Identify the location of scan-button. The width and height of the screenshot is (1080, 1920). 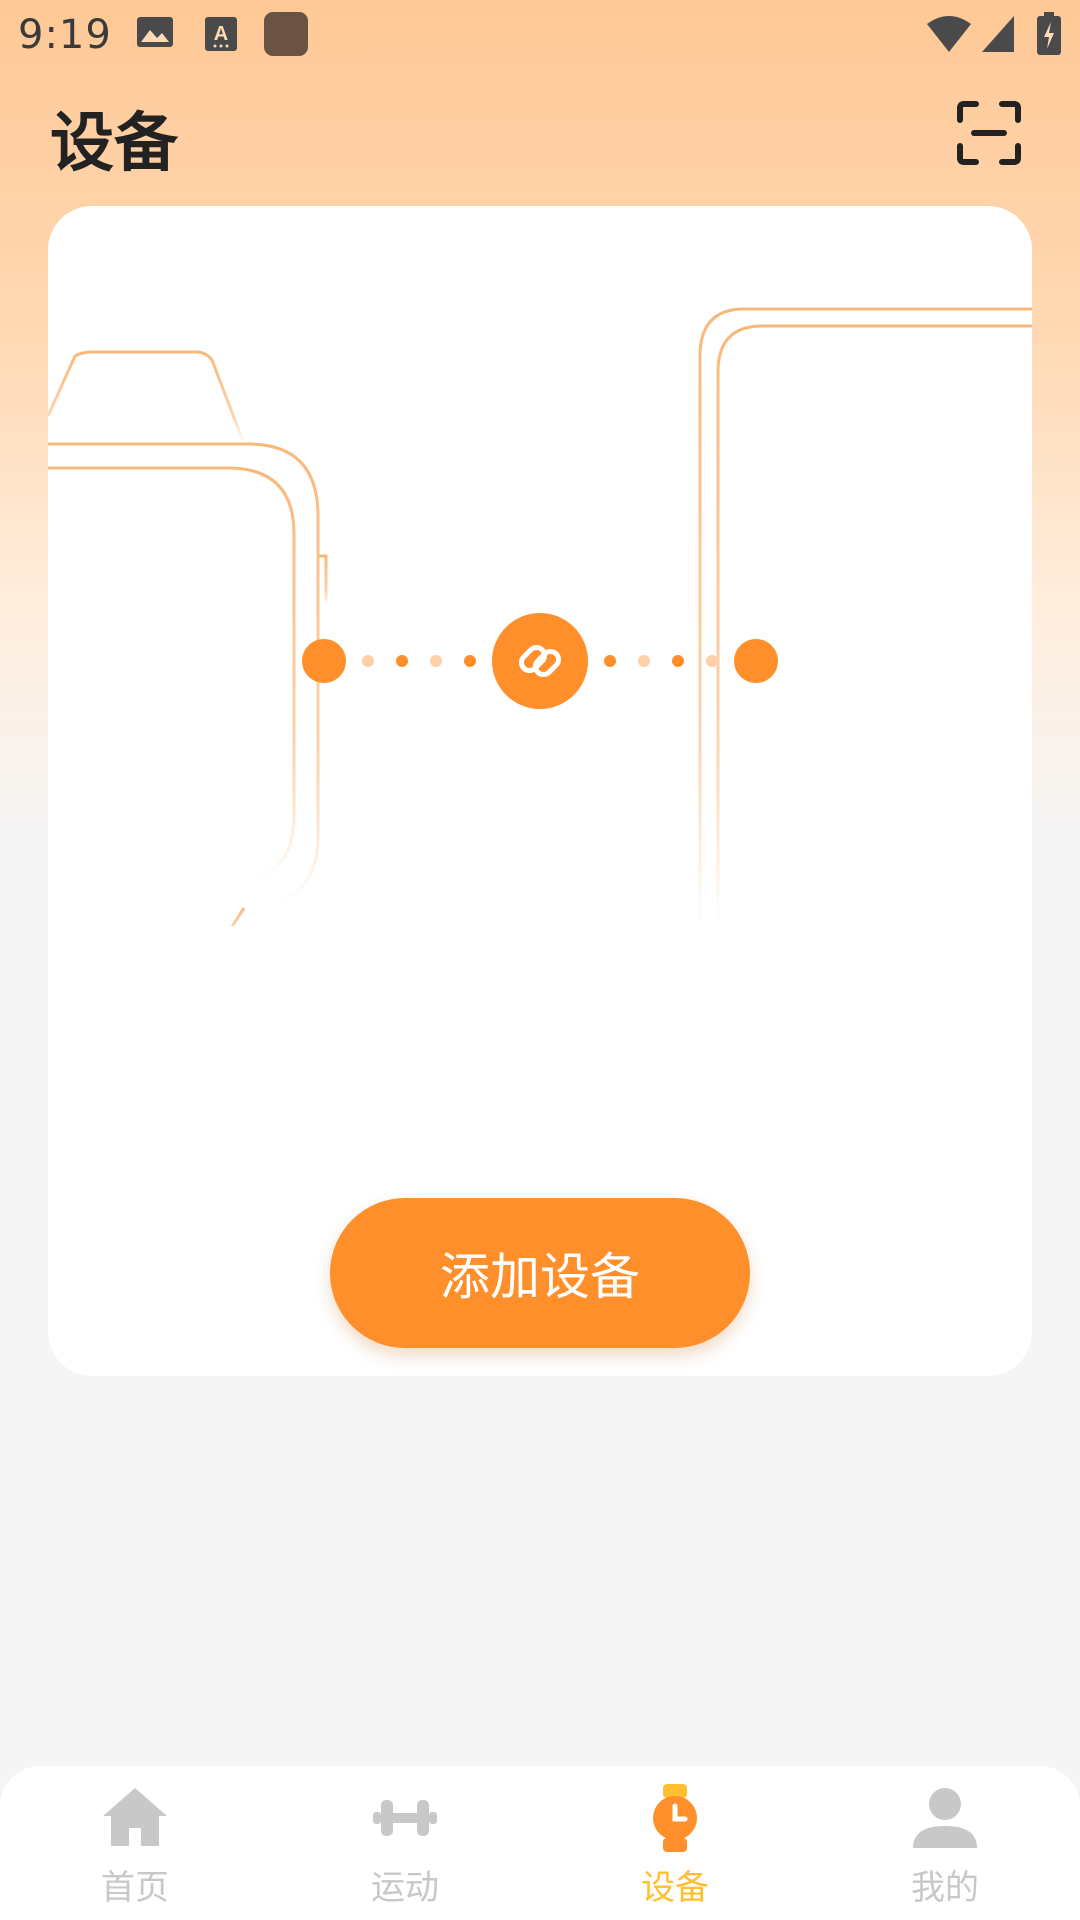
(989, 133).